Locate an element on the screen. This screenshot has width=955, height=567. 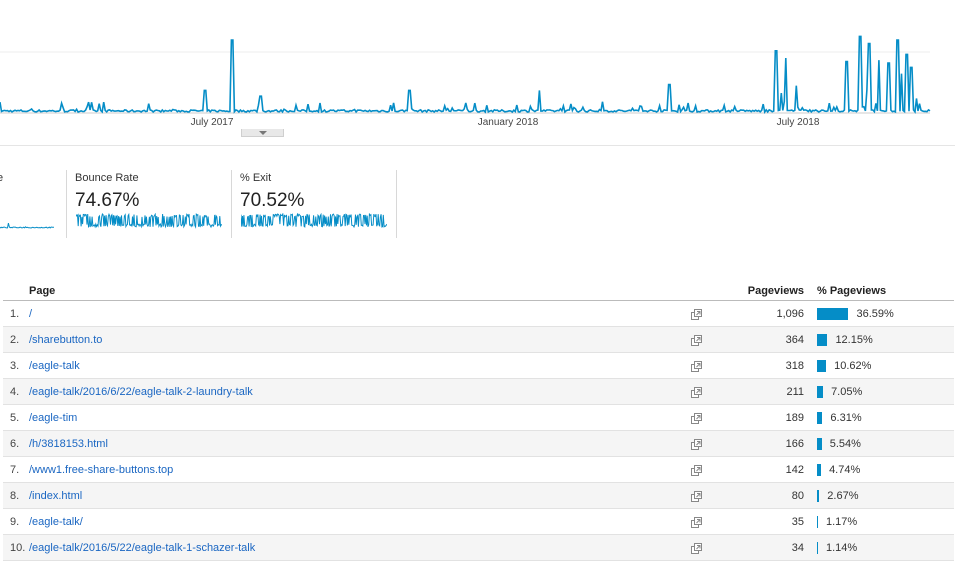
pageviews-value: 34 is located at coordinates (797, 548).